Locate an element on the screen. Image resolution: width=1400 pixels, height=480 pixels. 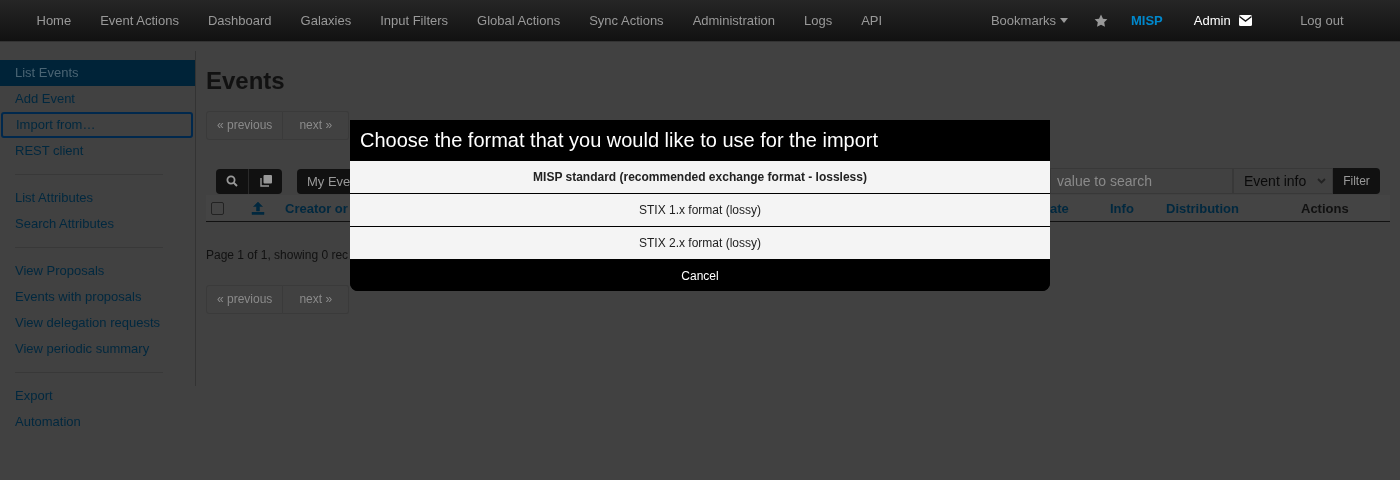
search-icon is located at coordinates (232, 181).